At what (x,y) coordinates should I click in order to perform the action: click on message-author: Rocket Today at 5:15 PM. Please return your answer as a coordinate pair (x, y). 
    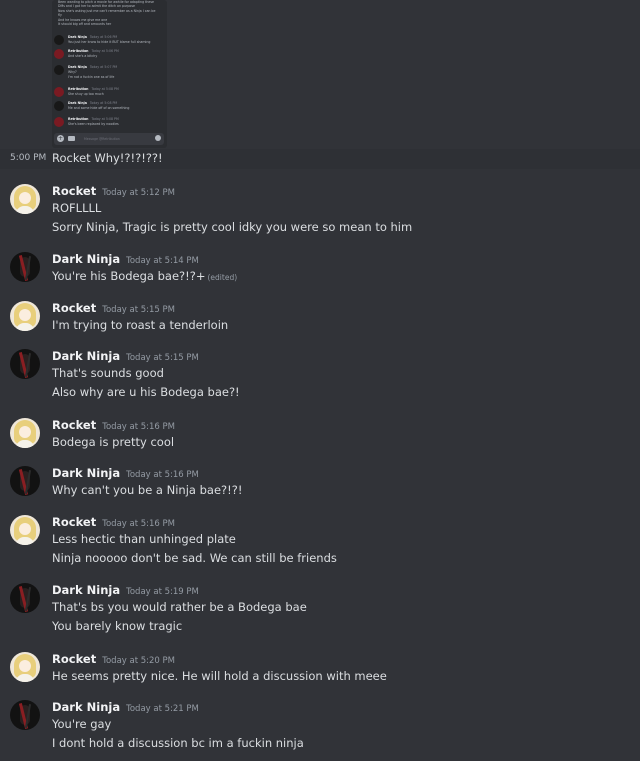
    Looking at the image, I should click on (113, 308).